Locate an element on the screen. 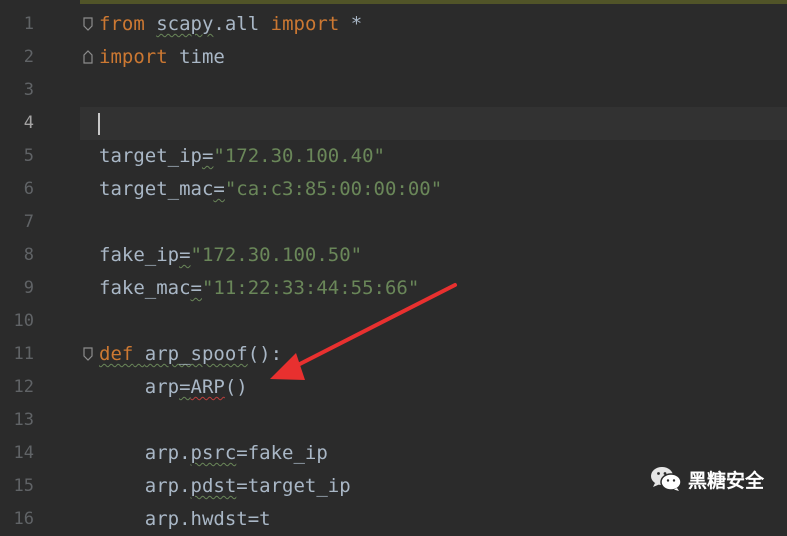 The image size is (787, 536). annotation-arrow is located at coordinates (363, 331).